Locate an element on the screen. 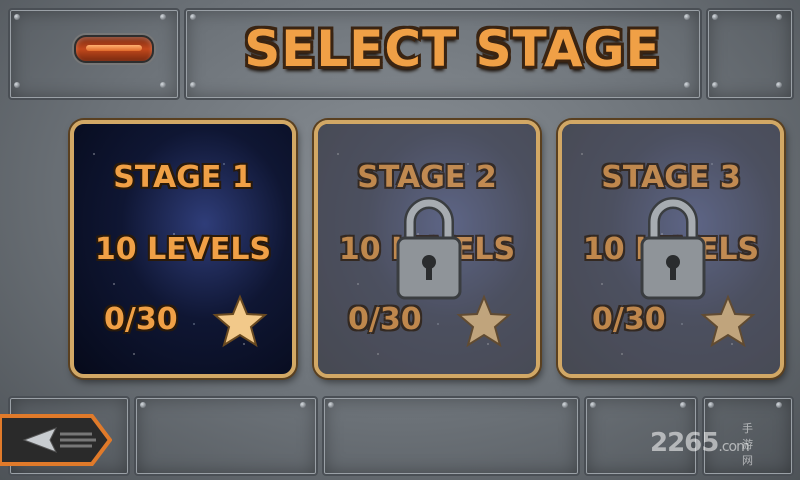 The width and height of the screenshot is (800, 480). menu-pill-icon is located at coordinates (114, 48).